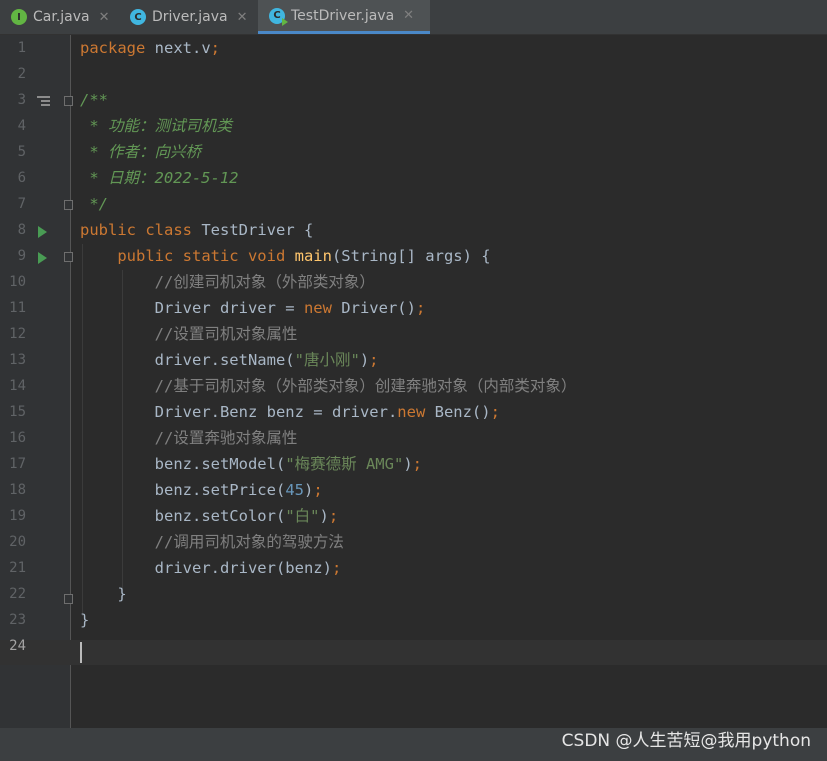 The height and width of the screenshot is (761, 827). I want to click on code-line-20: //调用司机对象的驾驶方法, so click(212, 542).